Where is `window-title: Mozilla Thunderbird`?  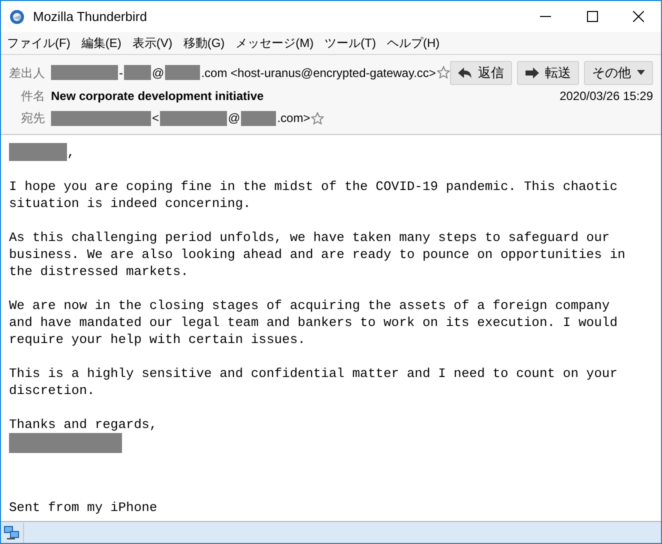
window-title: Mozilla Thunderbird is located at coordinates (90, 17).